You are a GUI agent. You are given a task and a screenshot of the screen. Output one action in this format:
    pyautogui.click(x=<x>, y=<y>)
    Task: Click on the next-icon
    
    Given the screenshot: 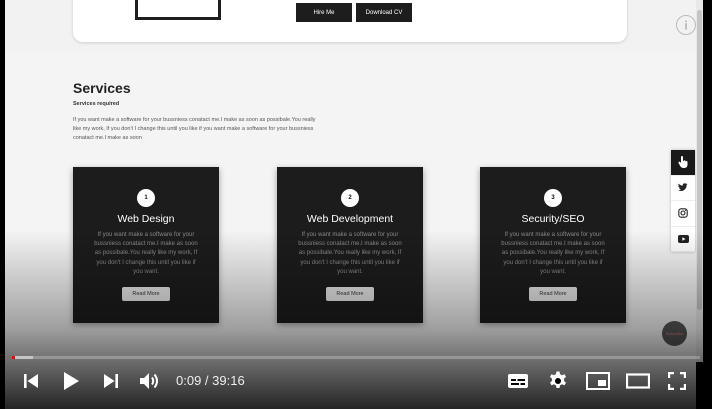 What is the action you would take?
    pyautogui.click(x=111, y=381)
    